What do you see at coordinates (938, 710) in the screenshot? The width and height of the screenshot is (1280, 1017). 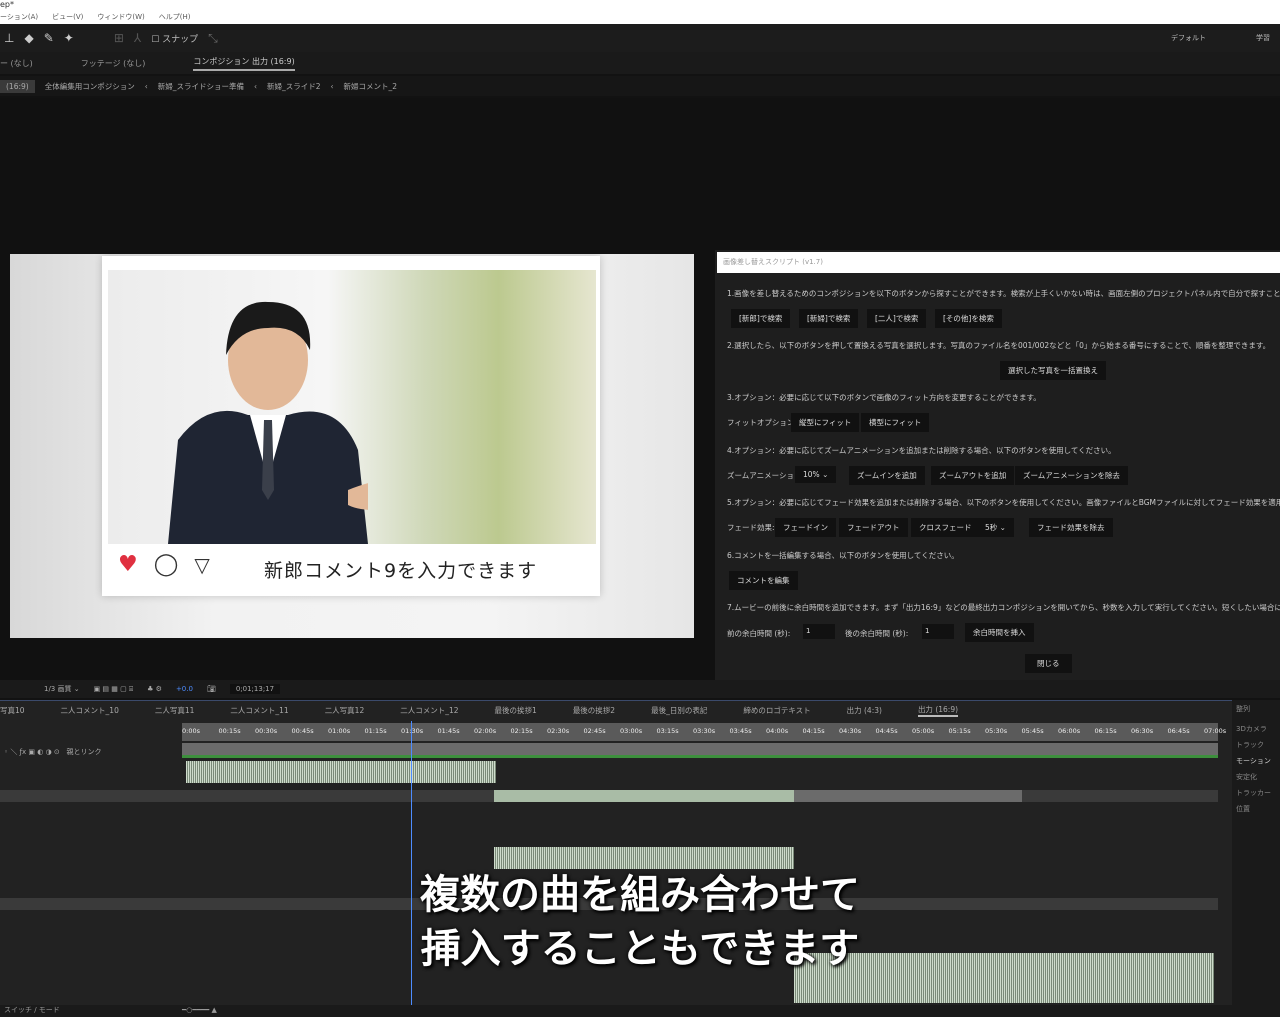 I see `timeline-tab: 出力 (16:9)` at bounding box center [938, 710].